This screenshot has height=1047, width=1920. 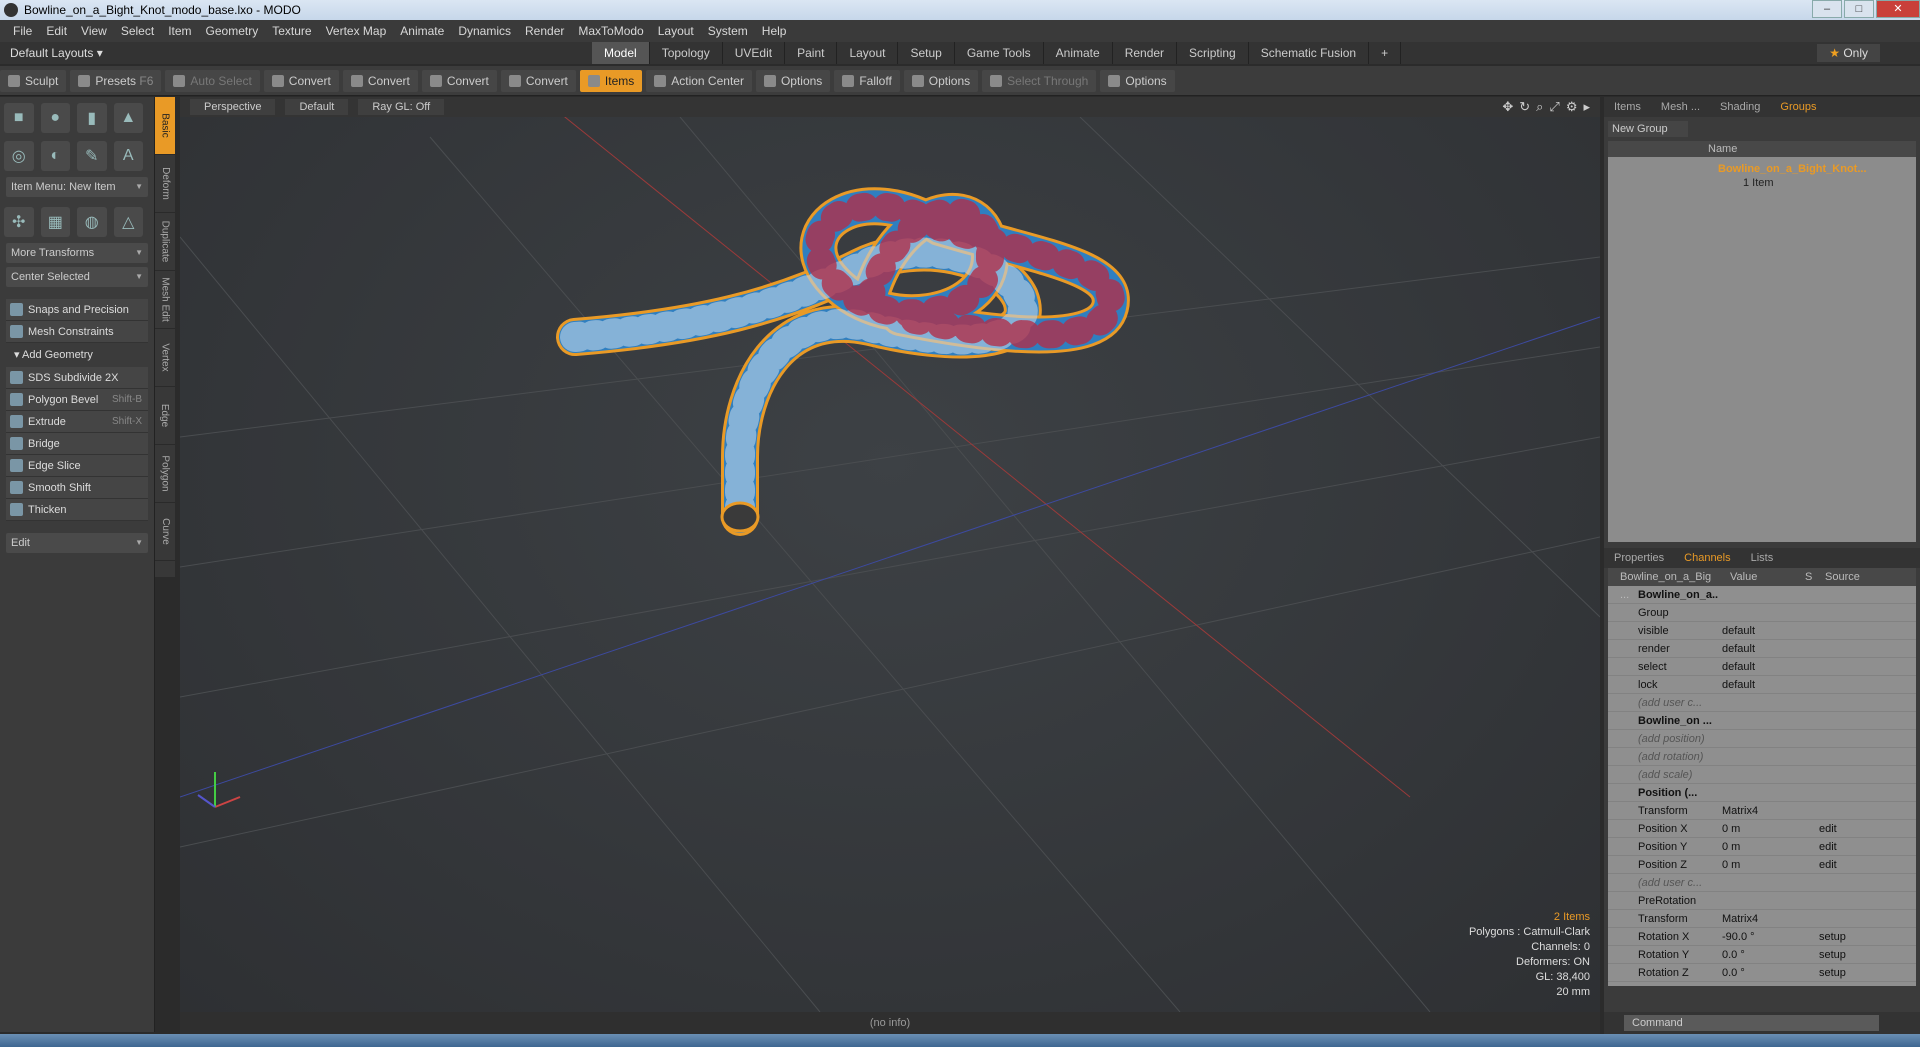 I want to click on menu-system: System, so click(x=728, y=31).